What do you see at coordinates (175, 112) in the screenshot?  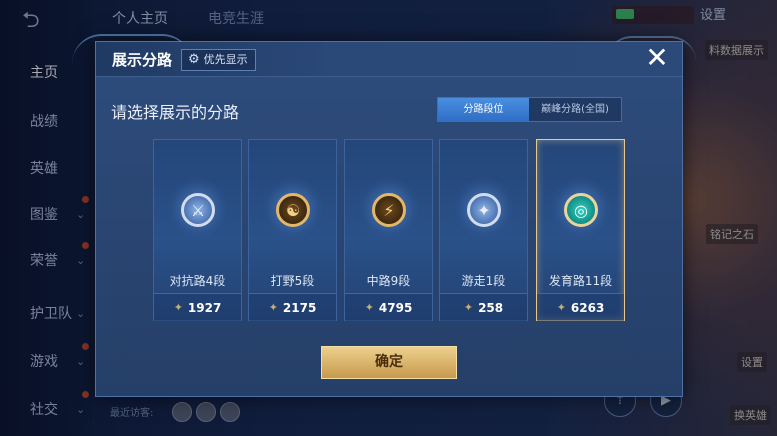 I see `dialog-prompt: 请选择展示的分路` at bounding box center [175, 112].